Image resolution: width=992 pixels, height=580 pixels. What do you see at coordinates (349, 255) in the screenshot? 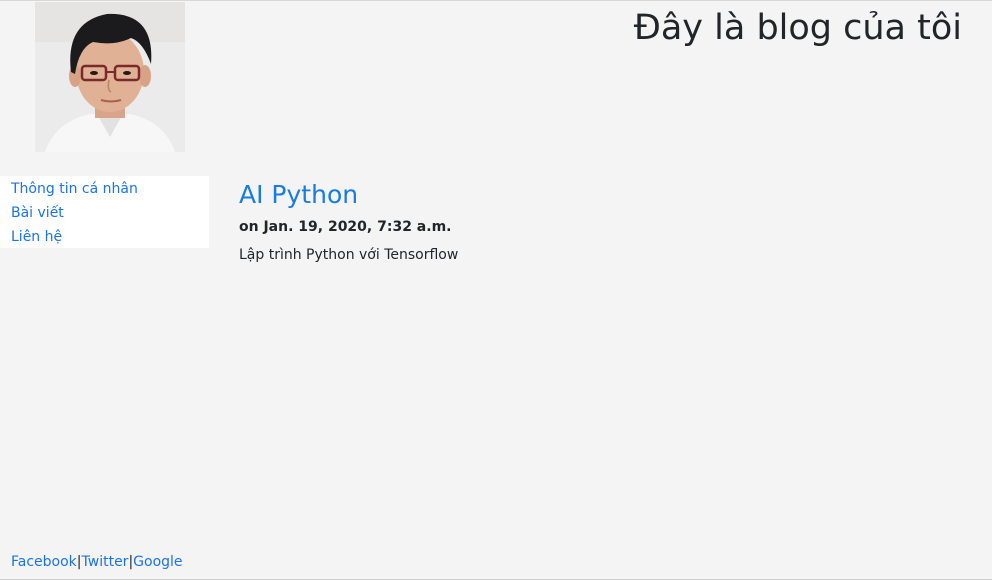
I see `post-body: Lập trình Python với Tensorflow` at bounding box center [349, 255].